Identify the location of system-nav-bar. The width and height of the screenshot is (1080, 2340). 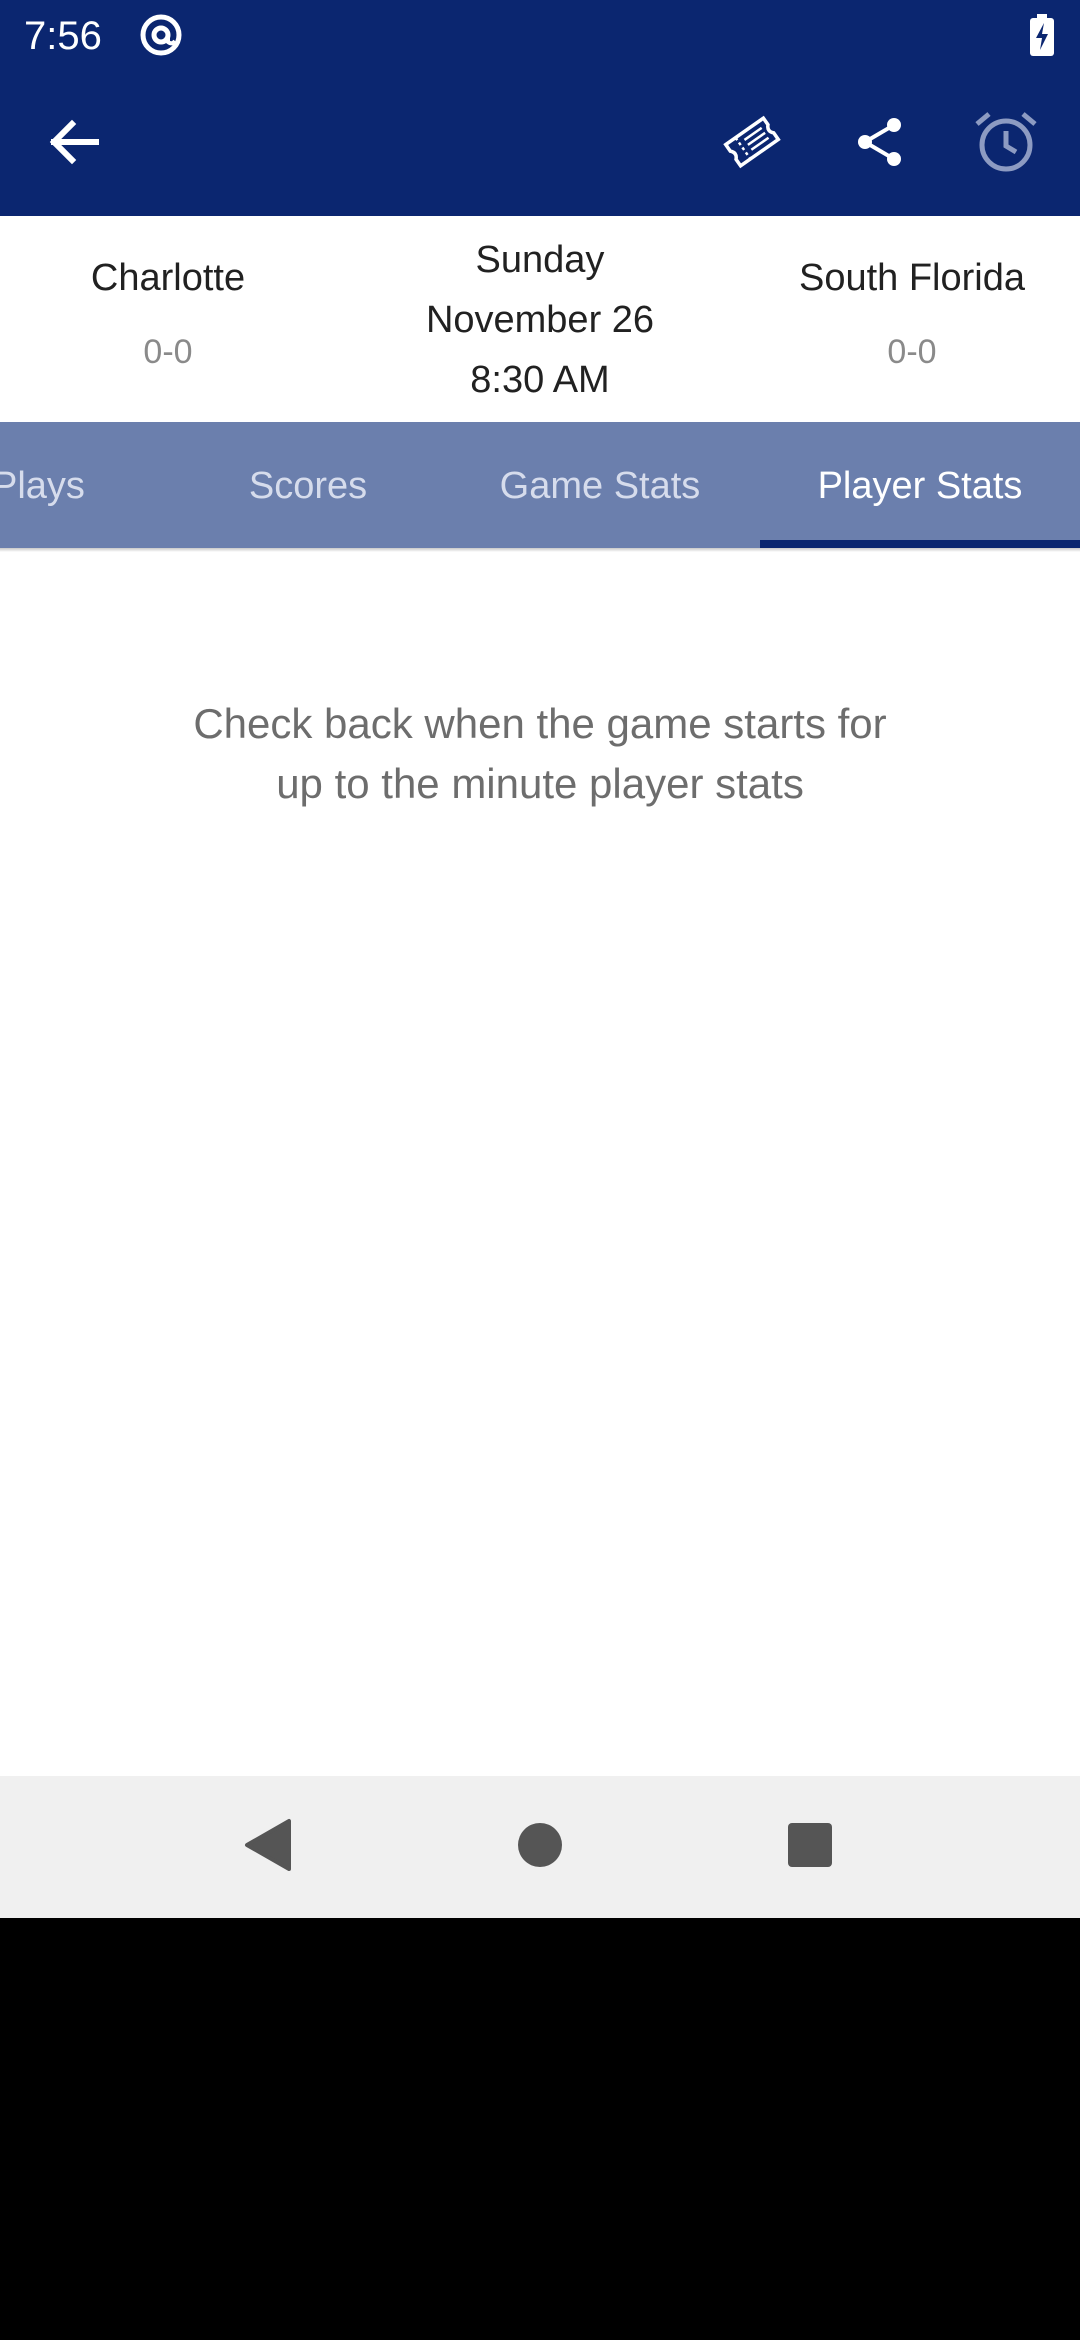
(540, 1847).